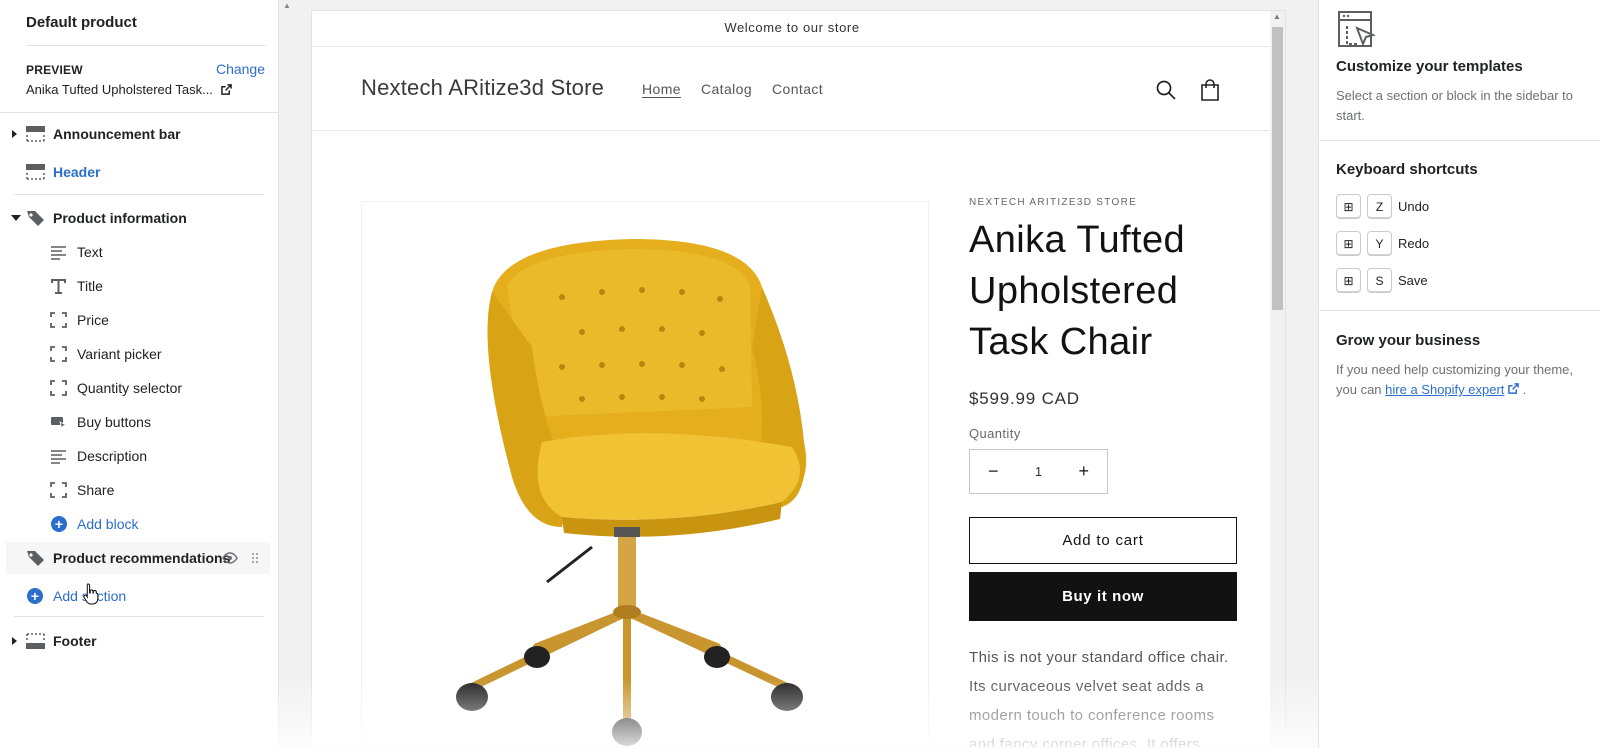 Image resolution: width=1600 pixels, height=748 pixels. What do you see at coordinates (81, 22) in the screenshot?
I see `template-title: Default product` at bounding box center [81, 22].